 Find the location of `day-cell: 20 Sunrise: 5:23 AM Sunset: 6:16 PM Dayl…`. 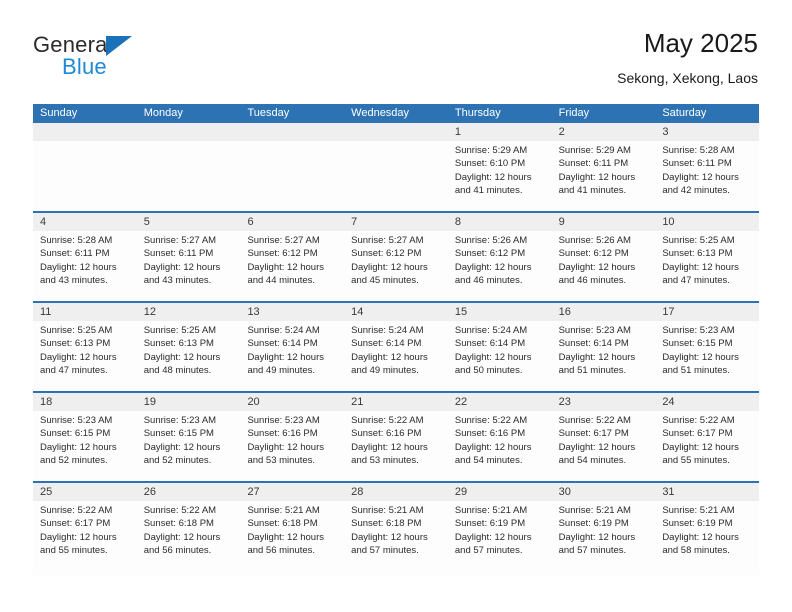

day-cell: 20 Sunrise: 5:23 AM Sunset: 6:16 PM Dayl… is located at coordinates (292, 437).